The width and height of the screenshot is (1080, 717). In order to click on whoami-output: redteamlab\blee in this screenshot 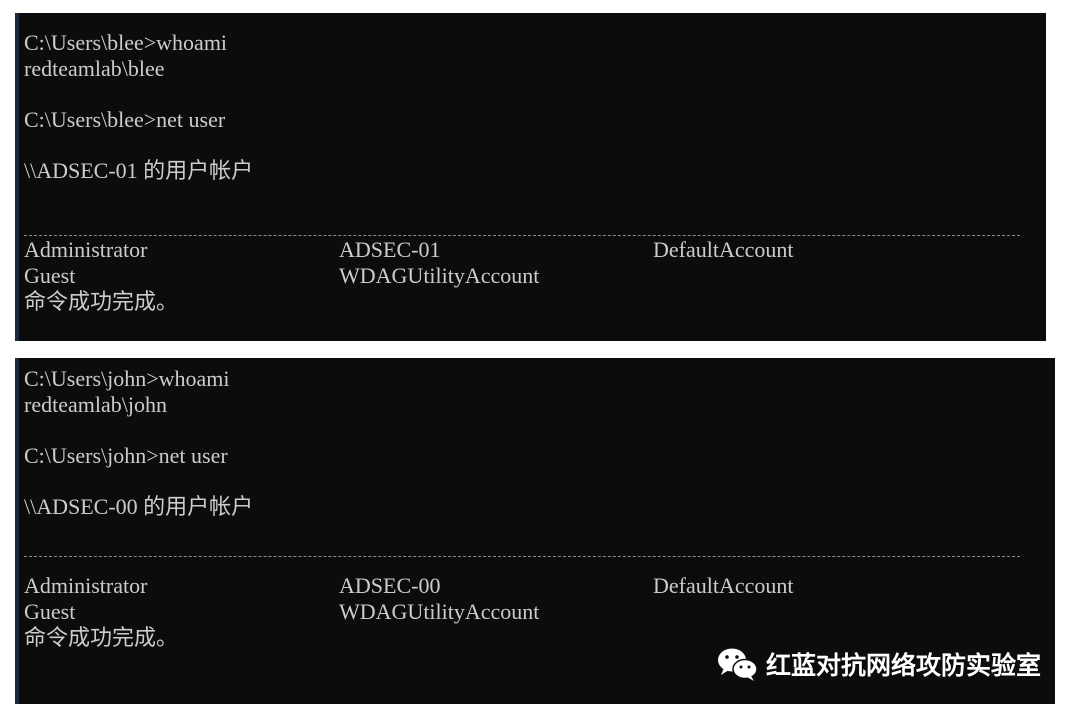, I will do `click(94, 68)`.